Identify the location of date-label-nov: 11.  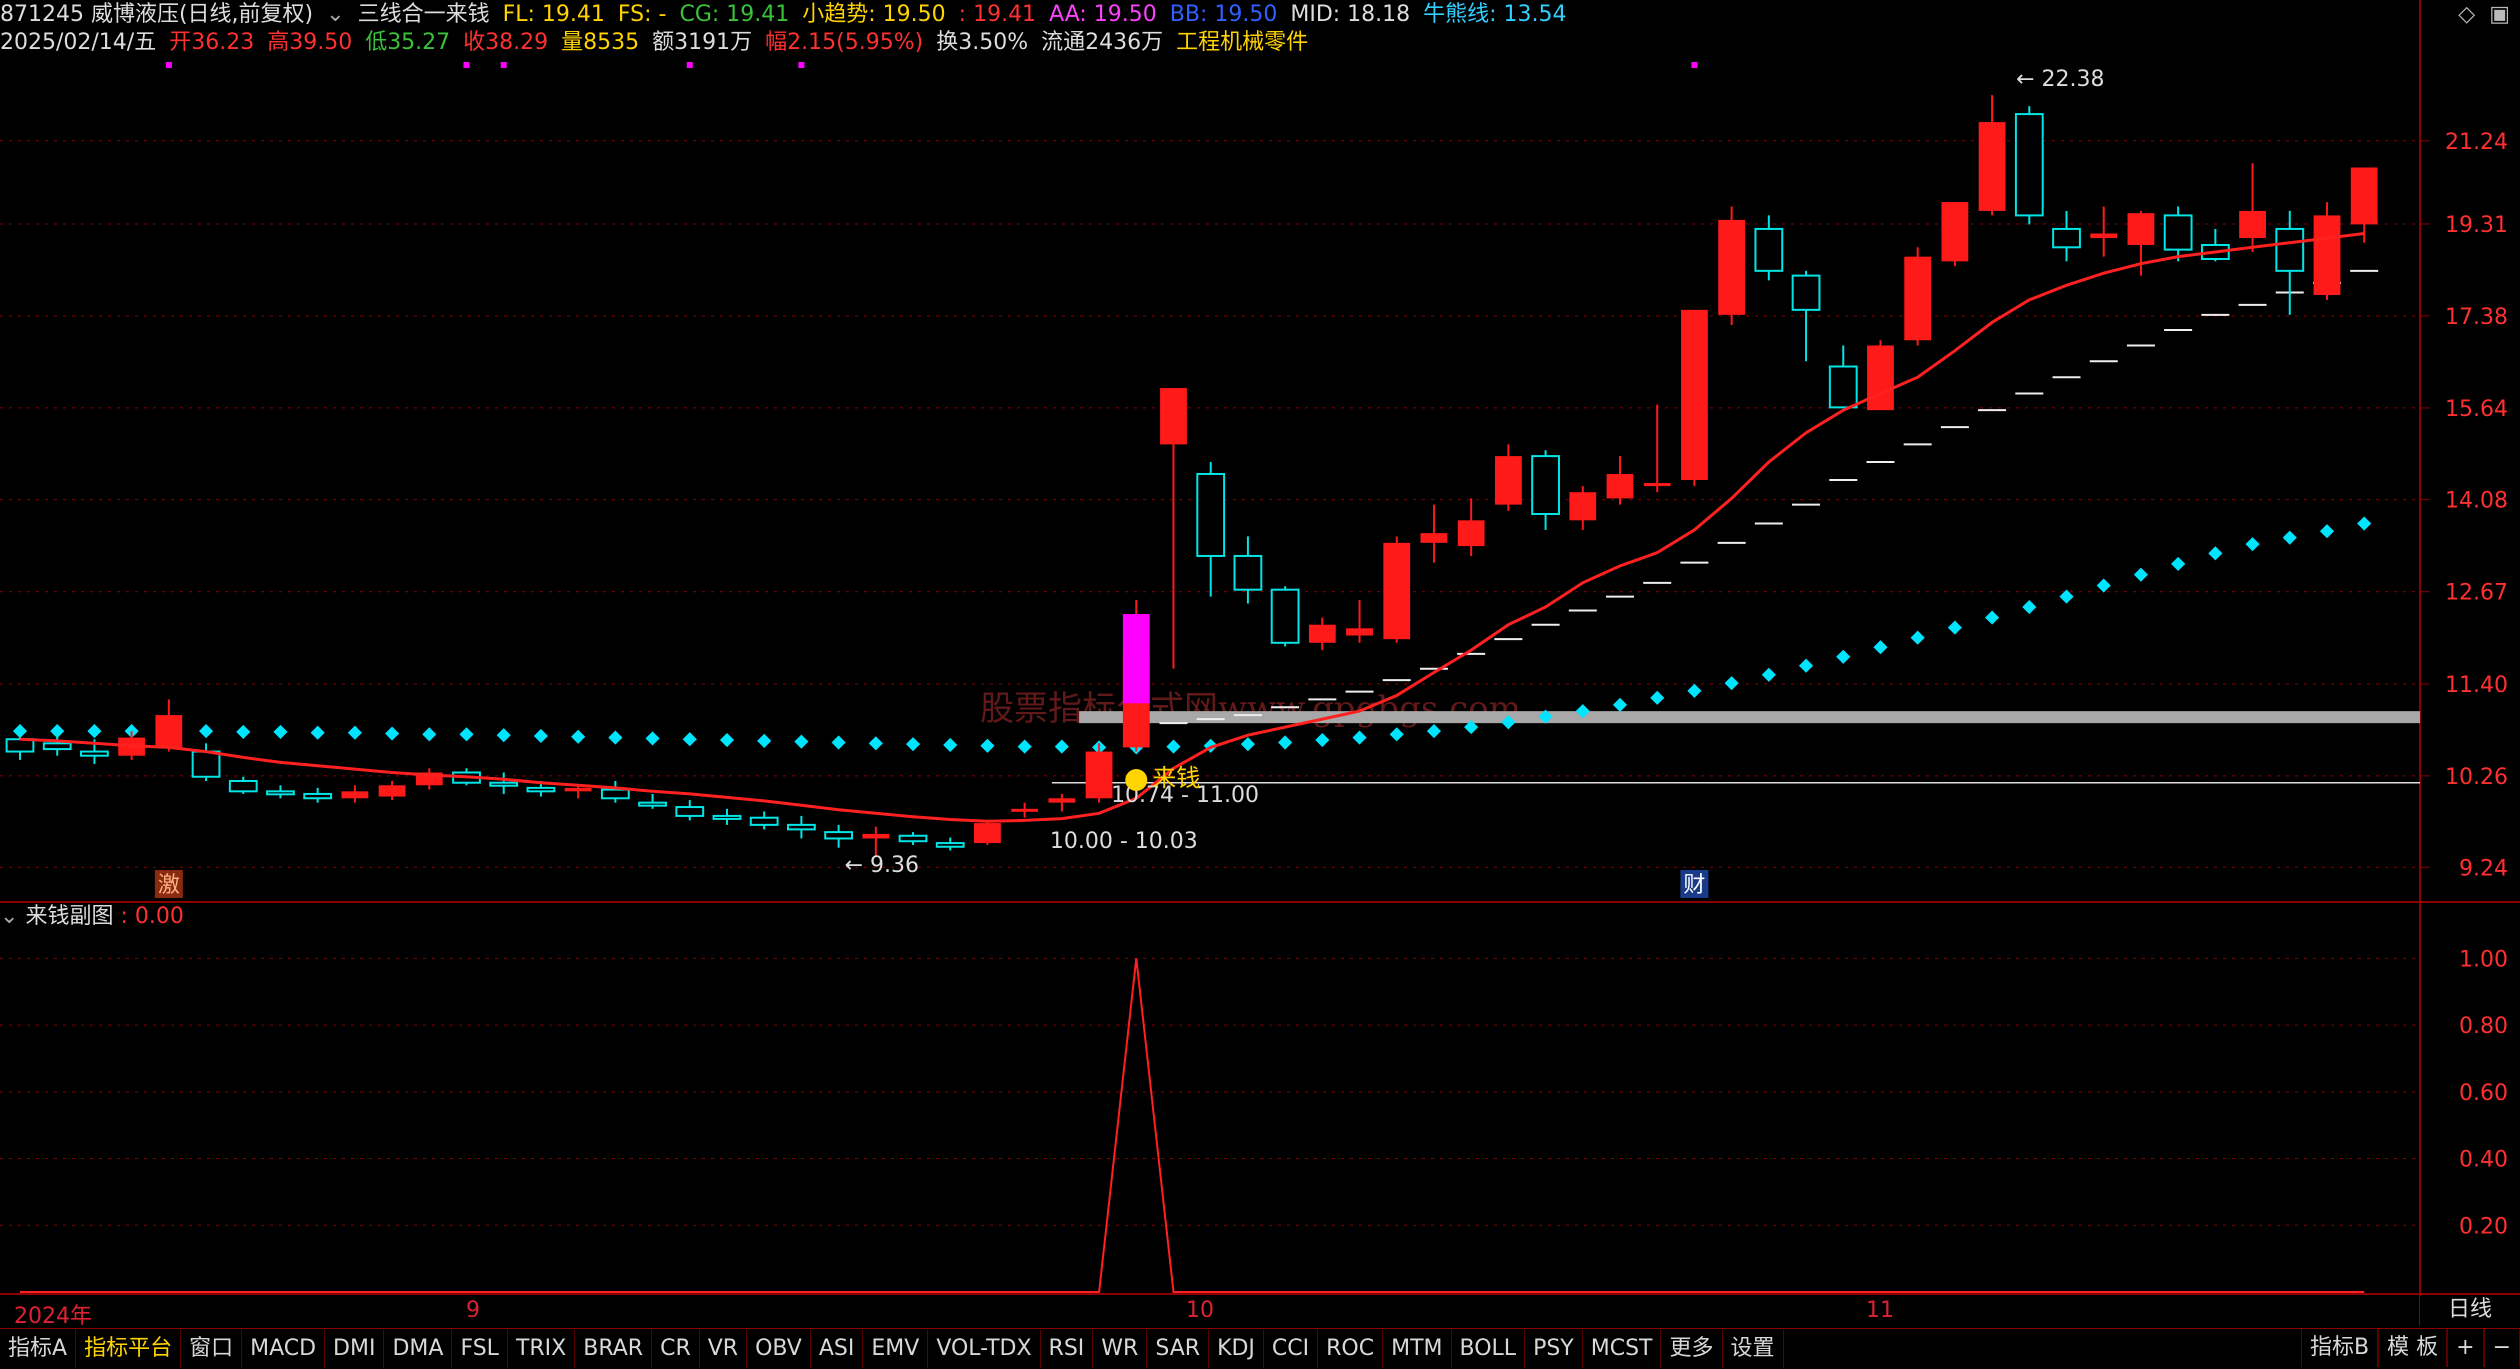
(1880, 1310).